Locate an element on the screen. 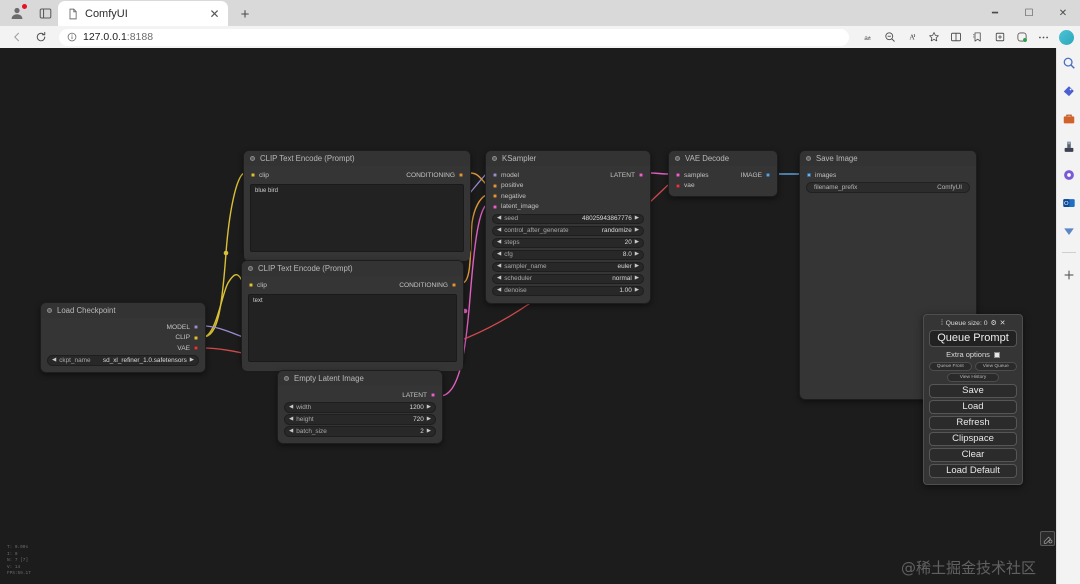  avatar is located at coordinates (1066, 37).